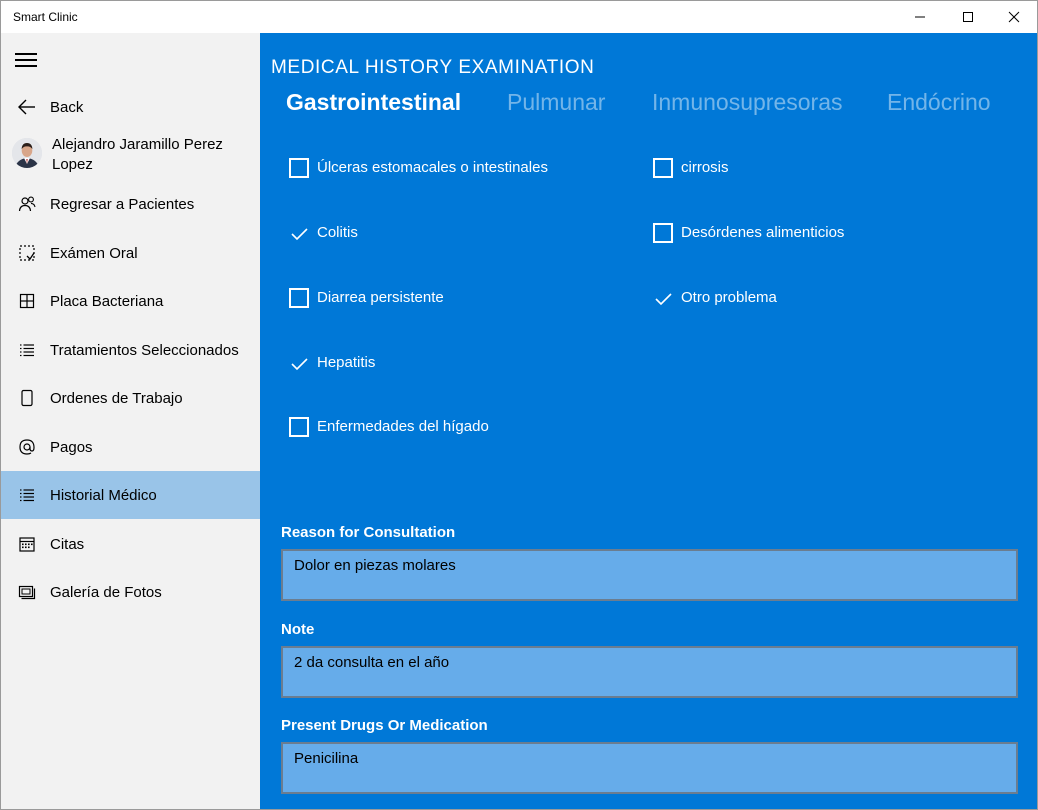 The height and width of the screenshot is (810, 1038). What do you see at coordinates (649, 768) in the screenshot?
I see `drugs-field: Penicilina` at bounding box center [649, 768].